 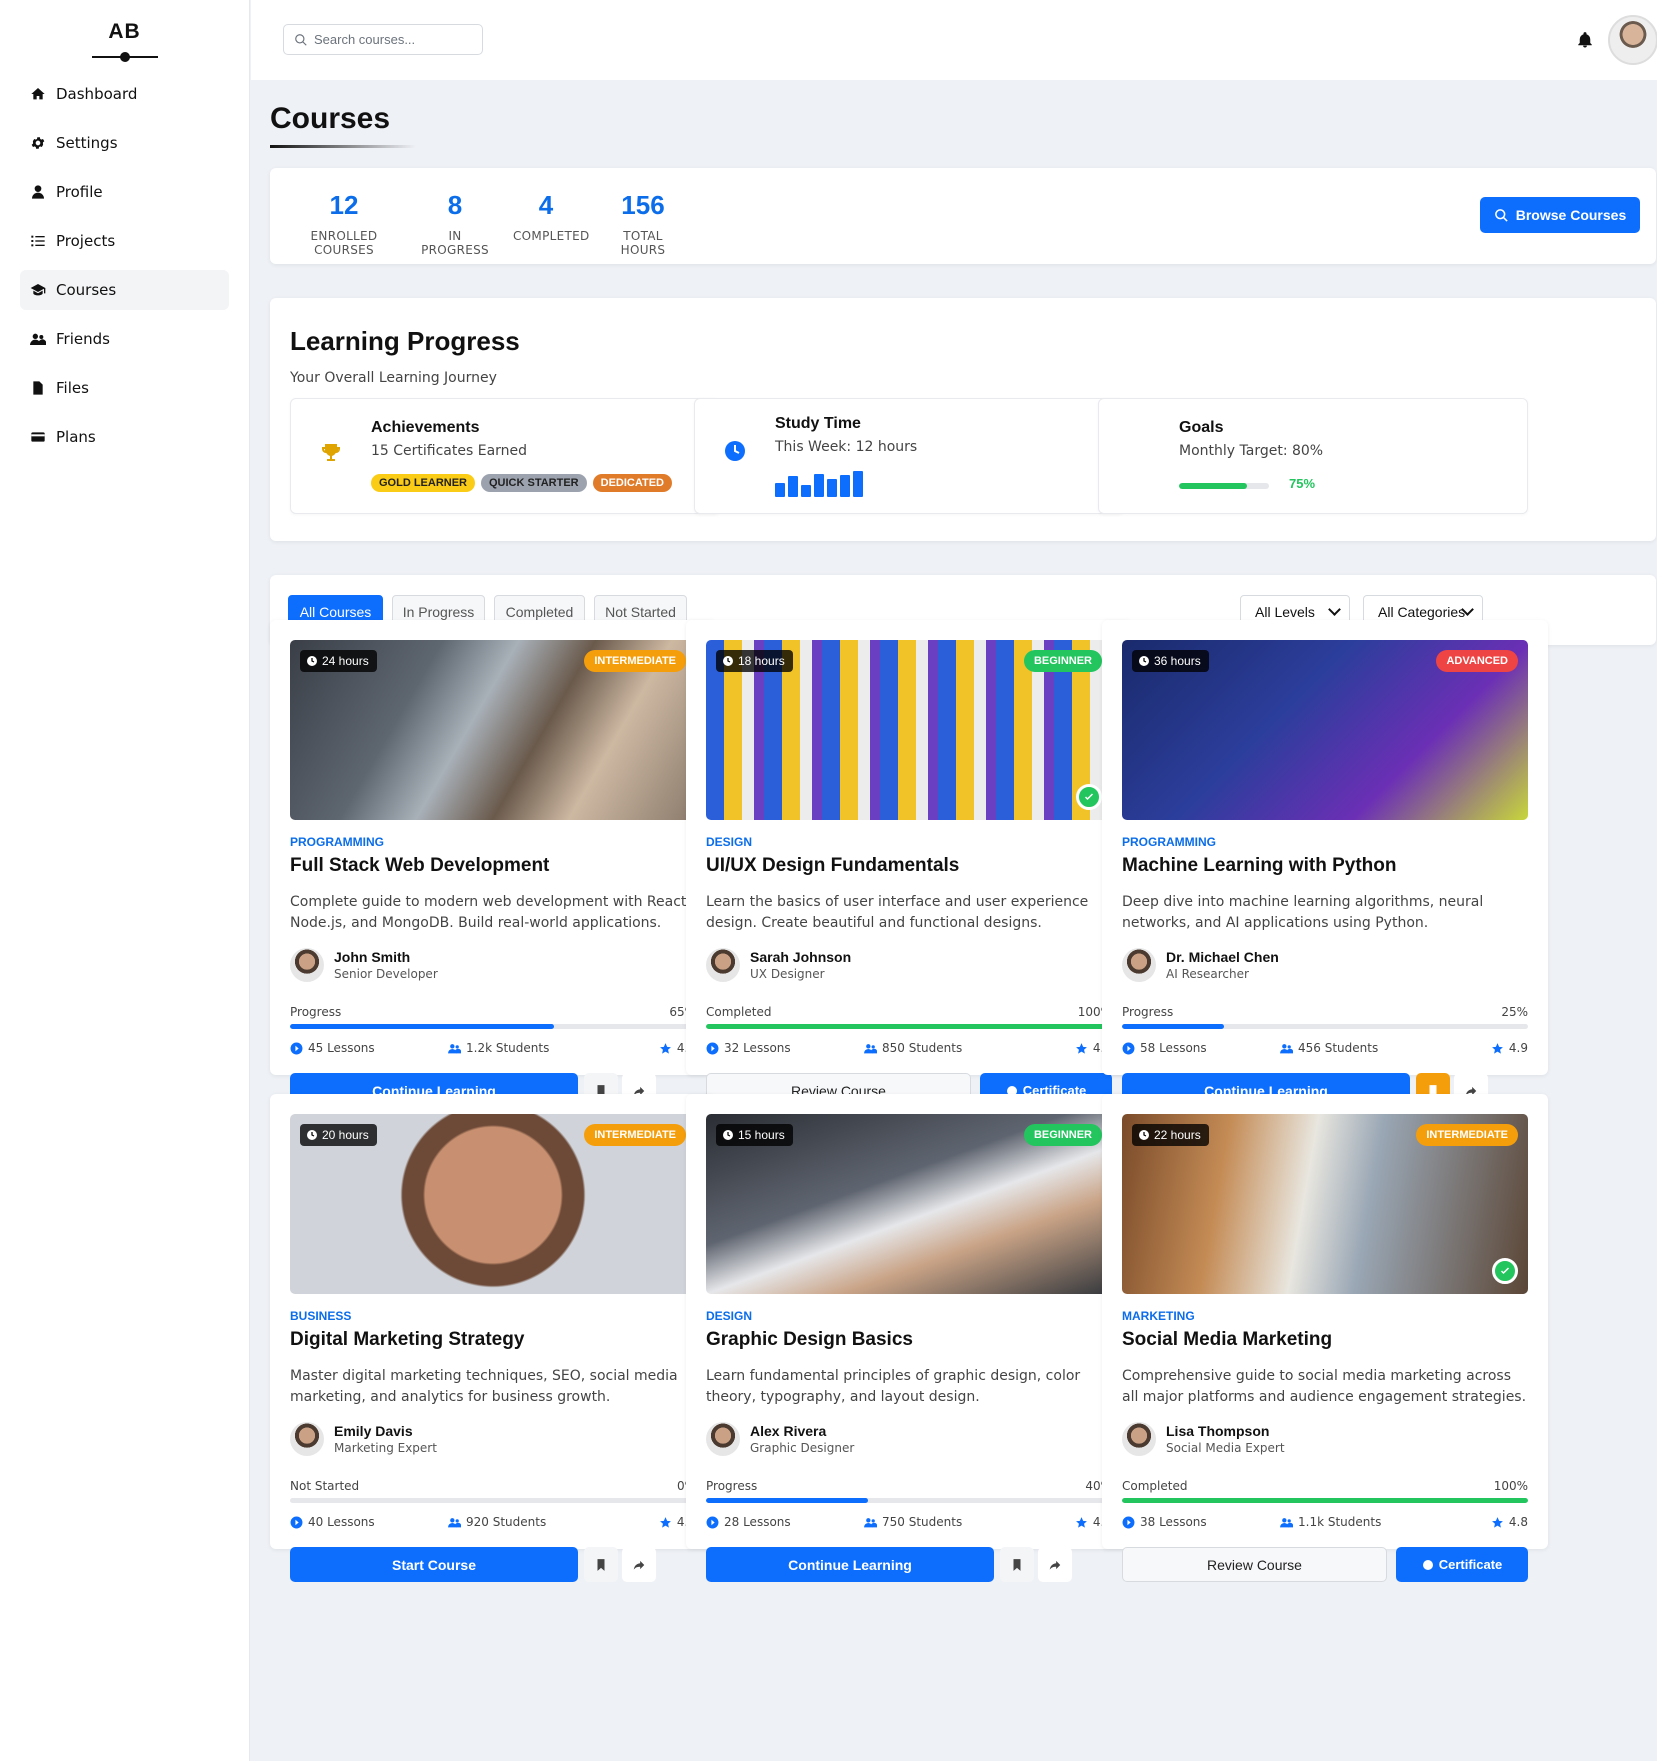 What do you see at coordinates (76, 437) in the screenshot?
I see `sidebar-item-label: Plans` at bounding box center [76, 437].